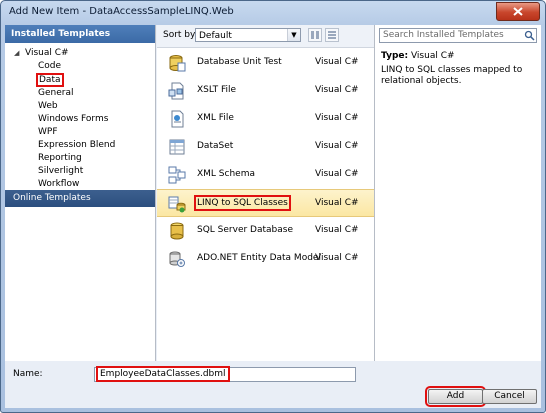 The image size is (546, 413). Describe the element at coordinates (177, 175) in the screenshot. I see `xml-schema-icon` at that location.